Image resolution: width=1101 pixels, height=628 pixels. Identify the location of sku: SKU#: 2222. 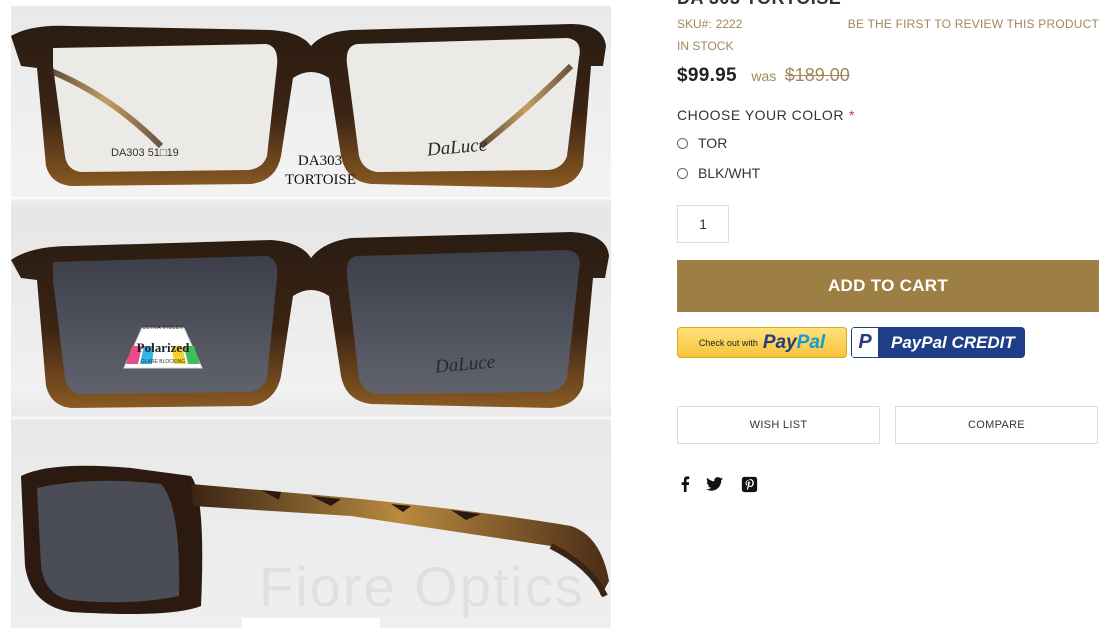
(709, 24).